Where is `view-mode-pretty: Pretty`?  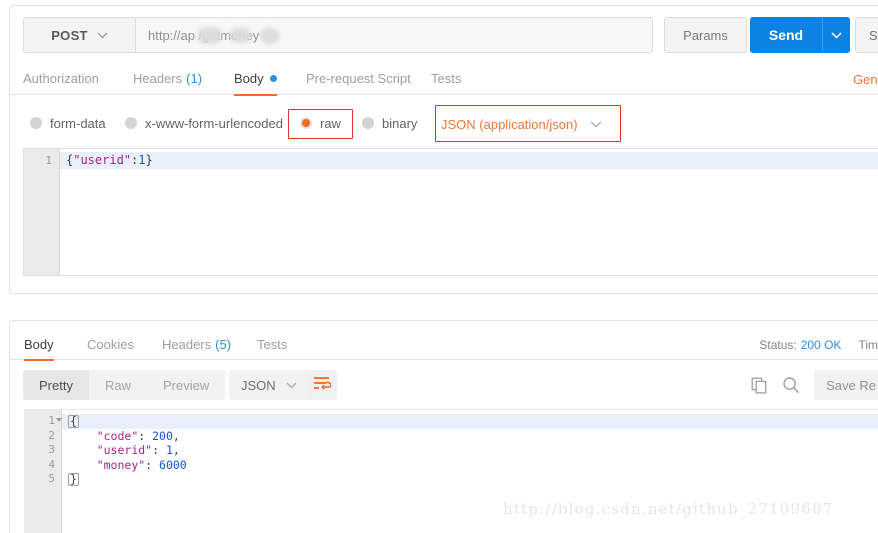
view-mode-pretty: Pretty is located at coordinates (56, 385).